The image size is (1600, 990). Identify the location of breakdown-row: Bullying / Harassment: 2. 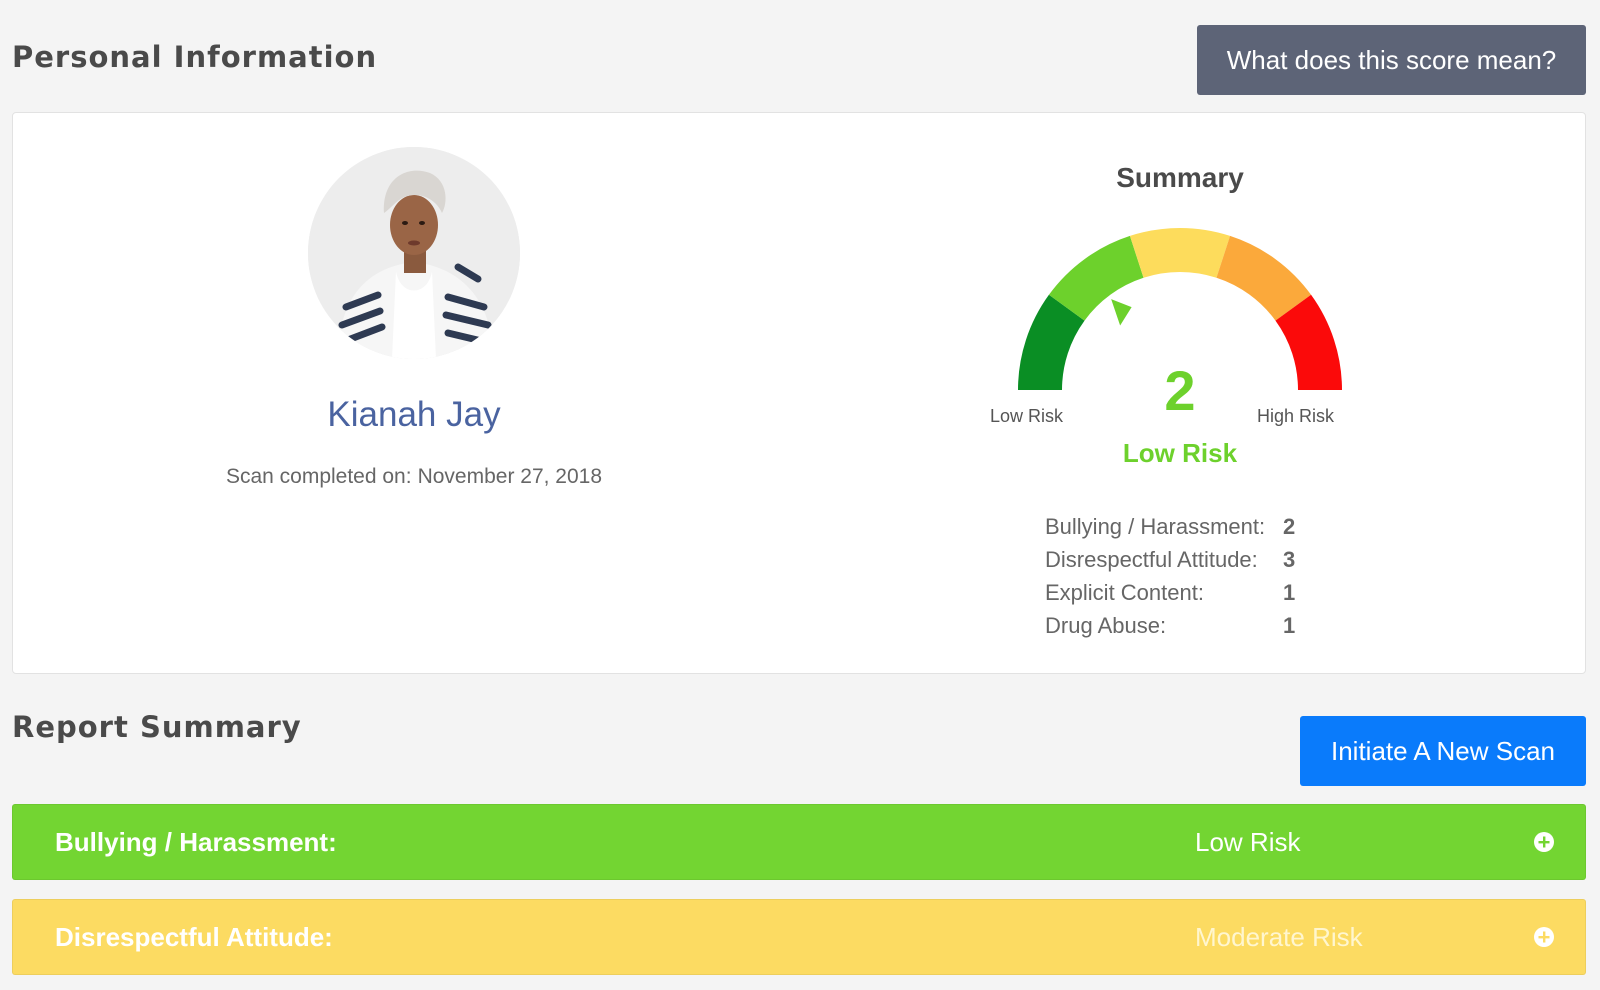
(1174, 526).